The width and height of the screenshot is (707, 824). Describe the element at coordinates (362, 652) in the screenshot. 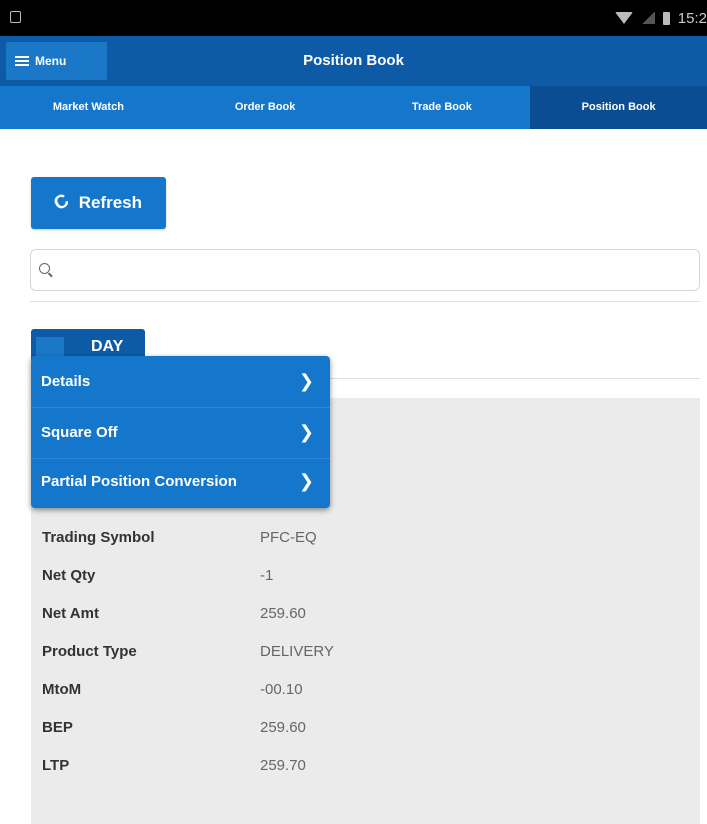

I see `detail-row-product-type: Product Type DELIVERY` at that location.